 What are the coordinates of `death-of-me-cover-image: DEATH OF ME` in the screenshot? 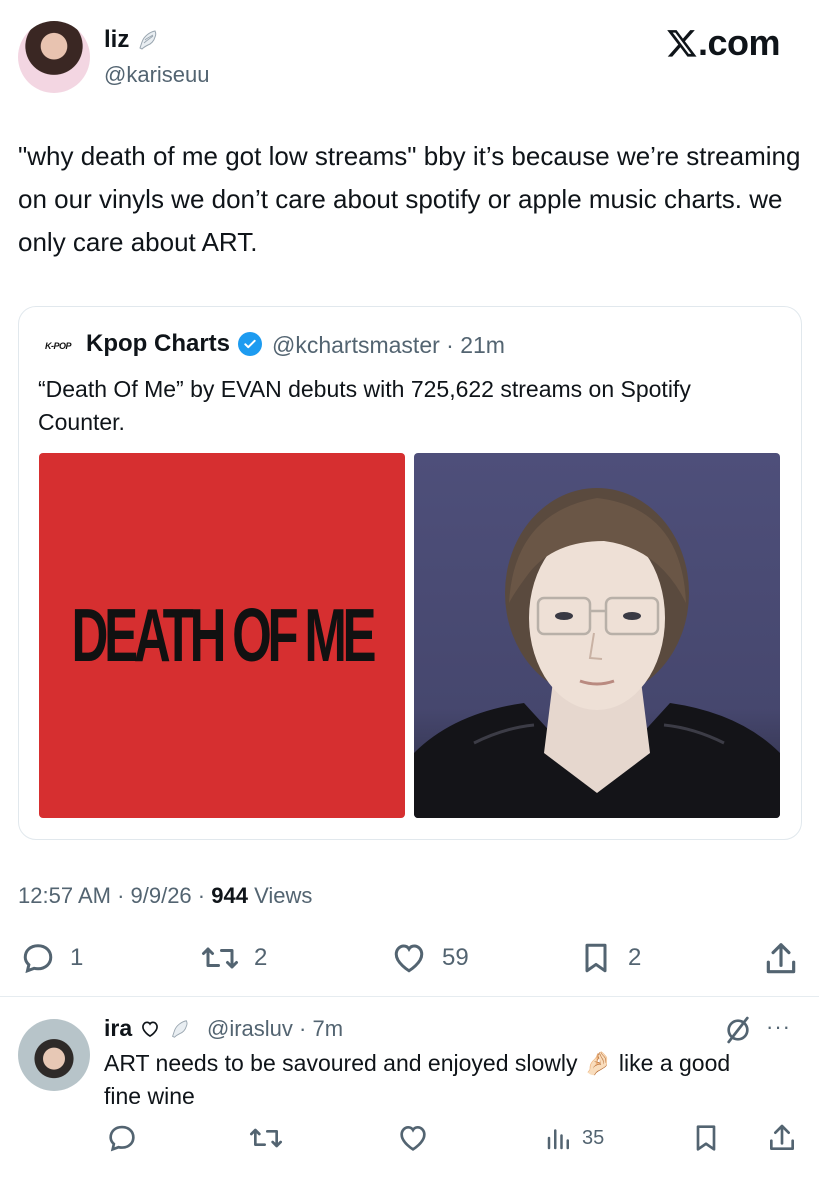 It's located at (222, 635).